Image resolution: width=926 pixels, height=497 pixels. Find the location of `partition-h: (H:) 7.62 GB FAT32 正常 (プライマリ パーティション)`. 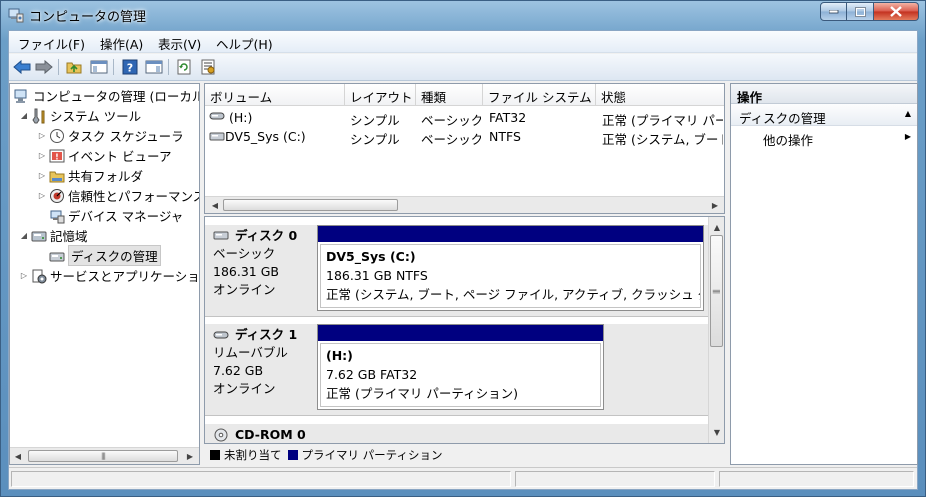

partition-h: (H:) 7.62 GB FAT32 正常 (プライマリ パーティション) is located at coordinates (460, 367).